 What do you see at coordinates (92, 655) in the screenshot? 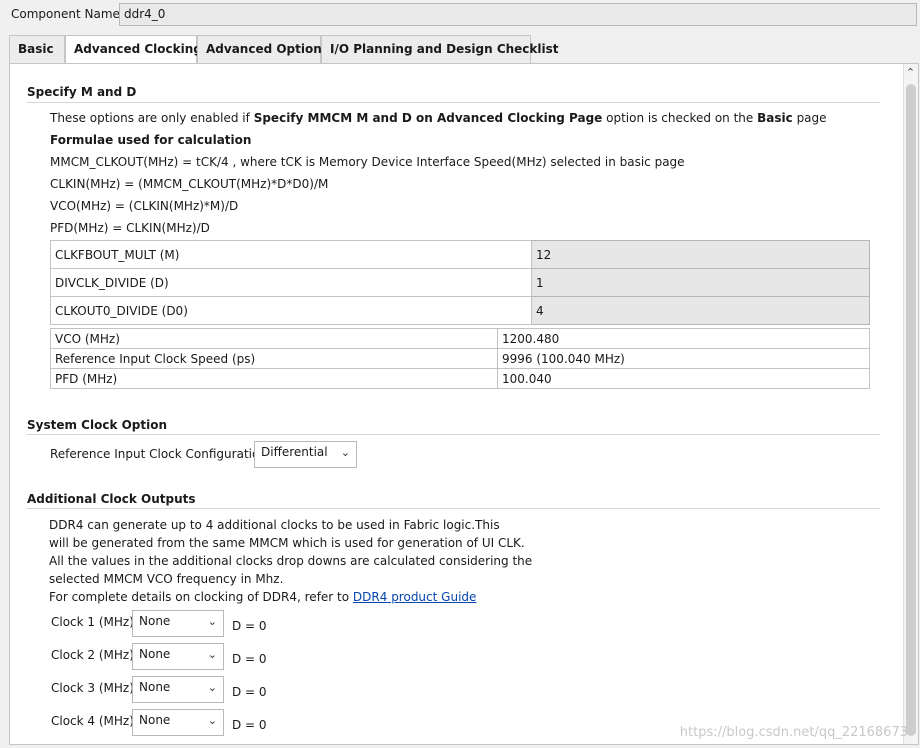
I see `clock-2-label: Clock 2 (MHz)` at bounding box center [92, 655].